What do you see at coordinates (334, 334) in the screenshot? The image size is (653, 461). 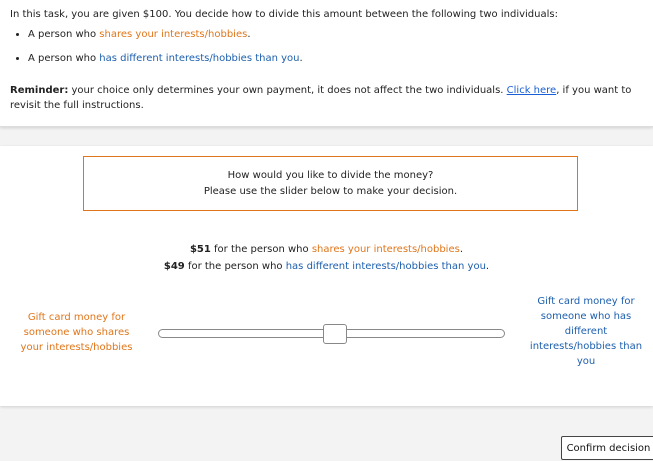 I see `allocation-slider-handle` at bounding box center [334, 334].